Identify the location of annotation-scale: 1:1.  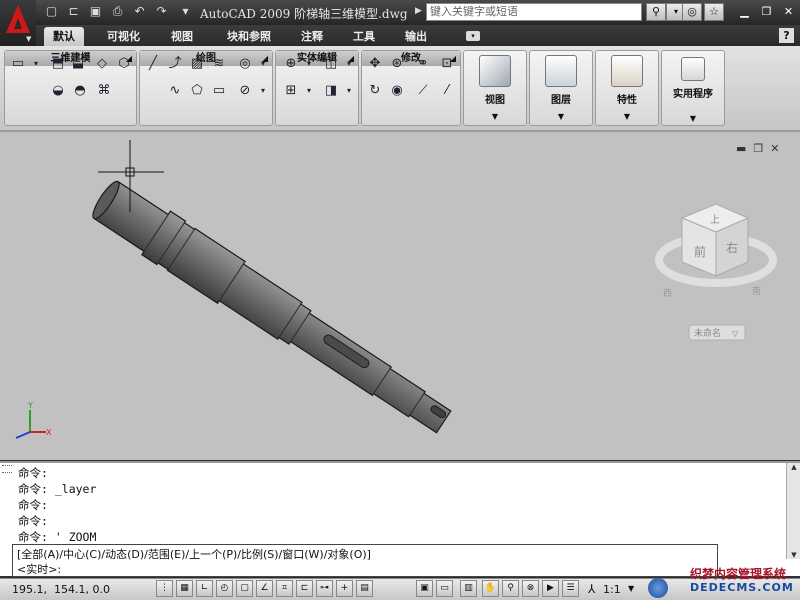
(612, 589).